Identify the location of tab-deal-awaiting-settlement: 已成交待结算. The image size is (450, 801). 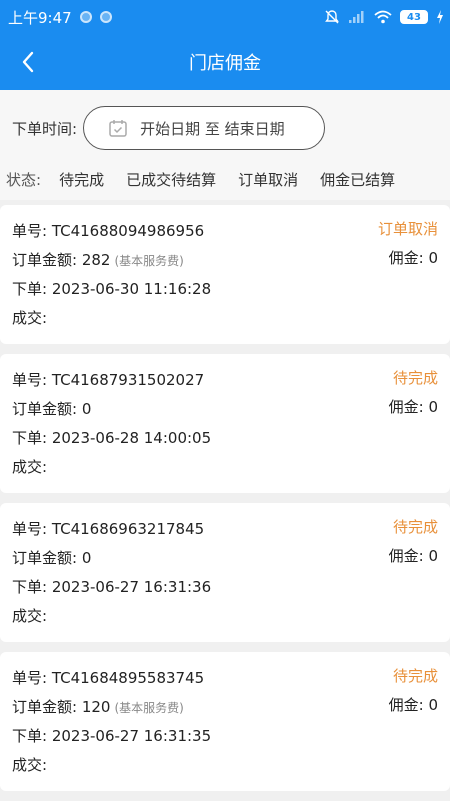
(171, 179).